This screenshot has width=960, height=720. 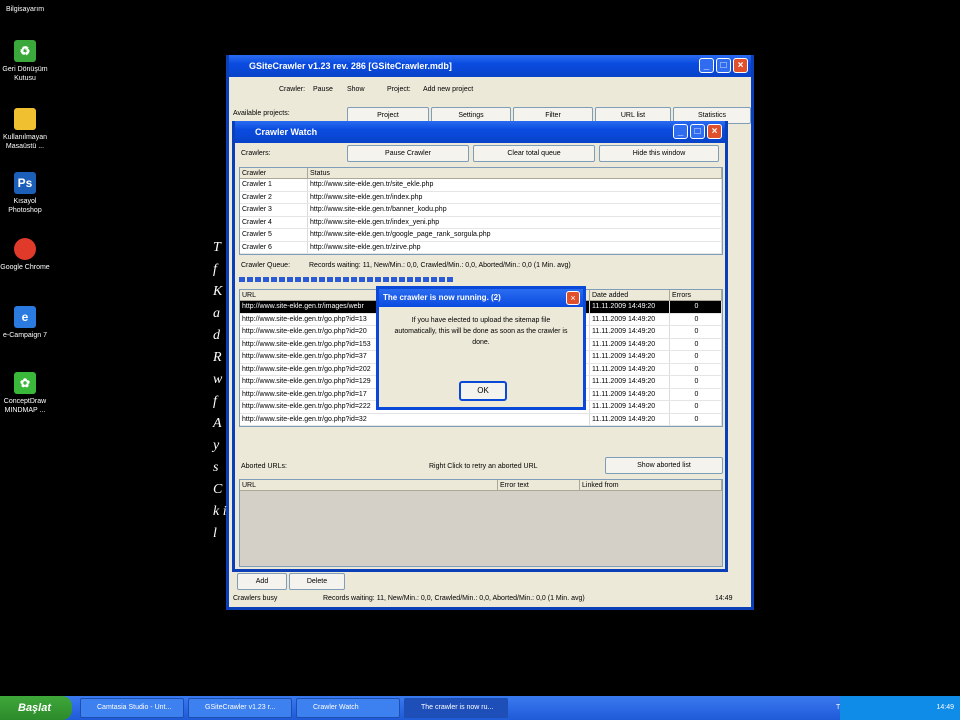 I want to click on desktop-icon-chrome: Google Chrome, so click(x=25, y=255).